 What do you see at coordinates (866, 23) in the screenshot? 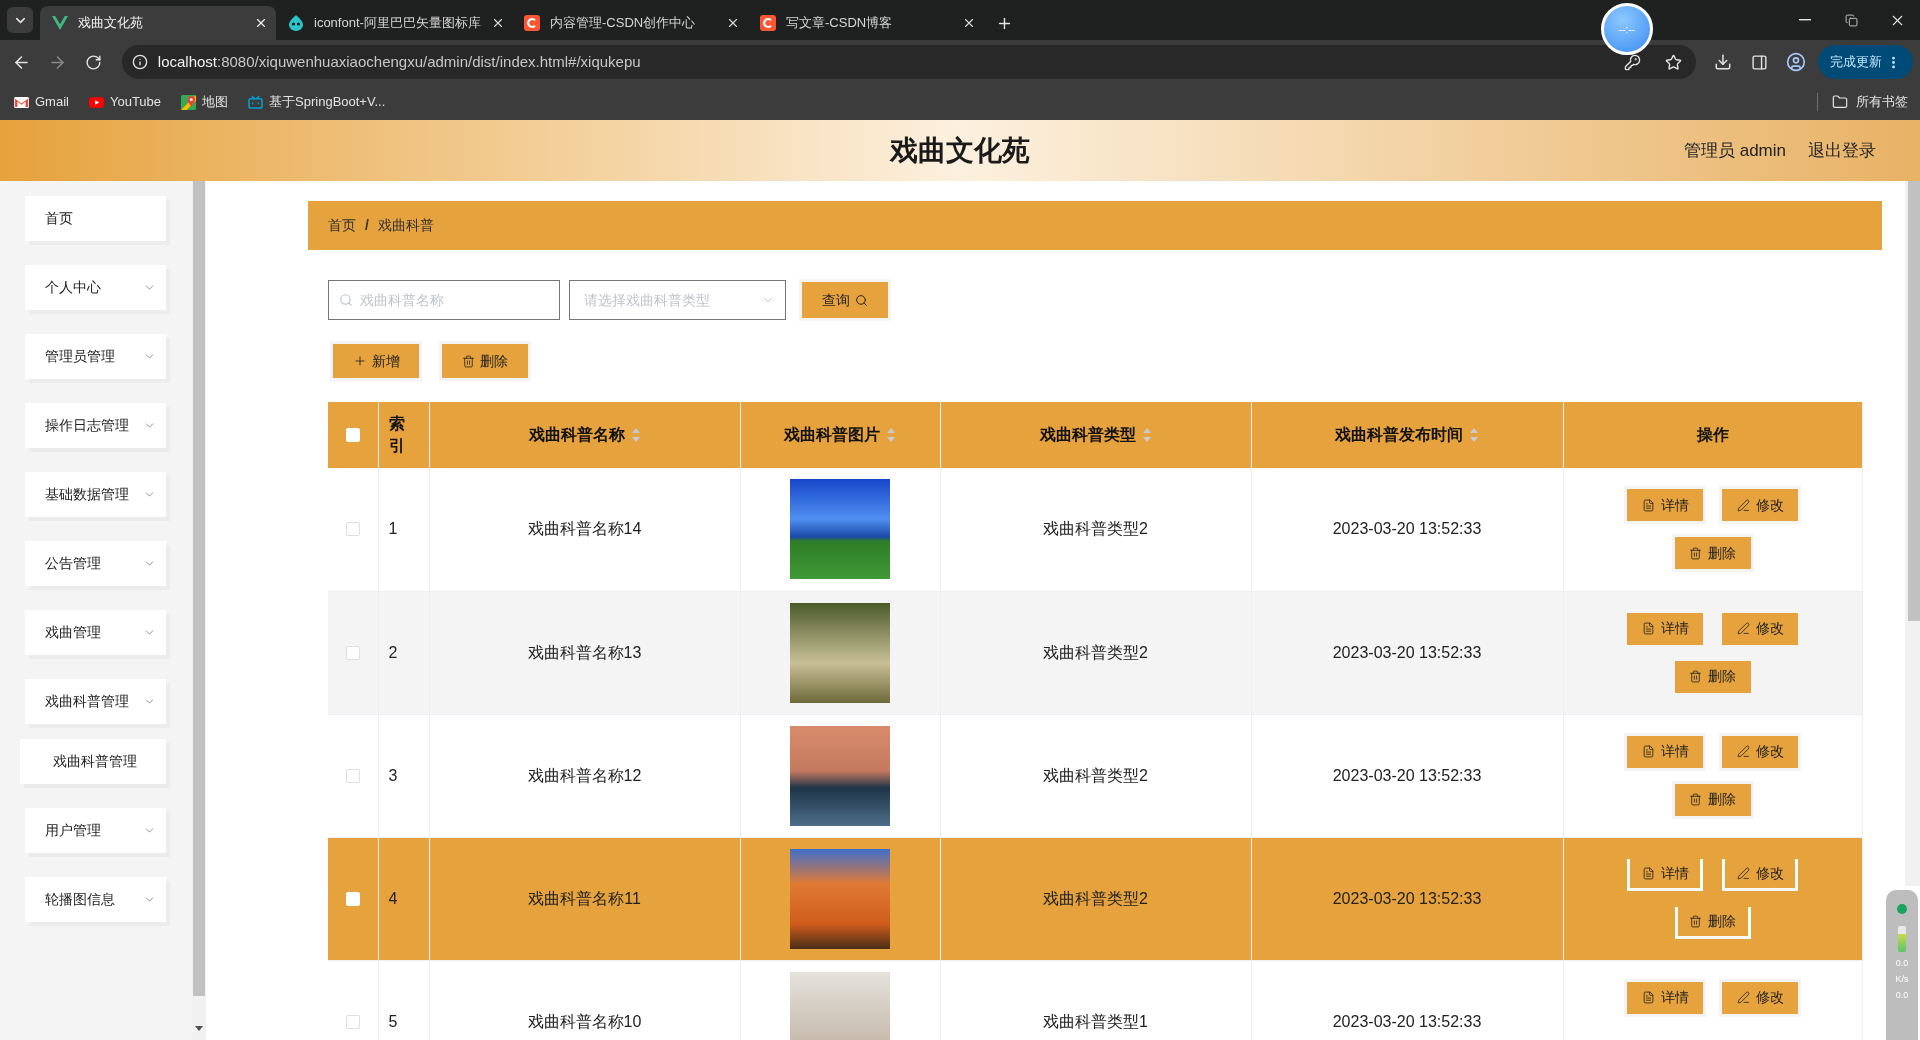
I see `browser-tab: 写文章-CSDN博客` at bounding box center [866, 23].